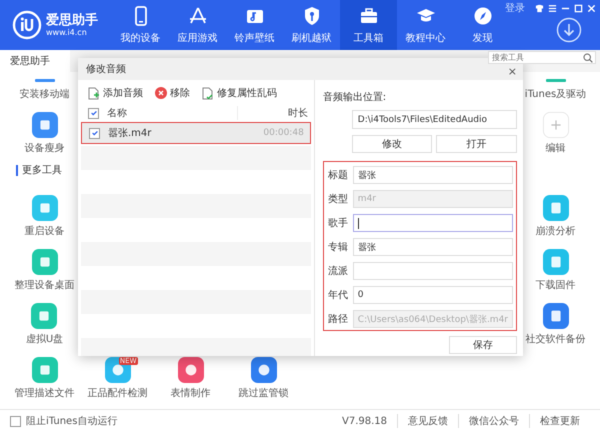 The image size is (600, 432). I want to click on tool-item: 设备瘦身, so click(44, 133).